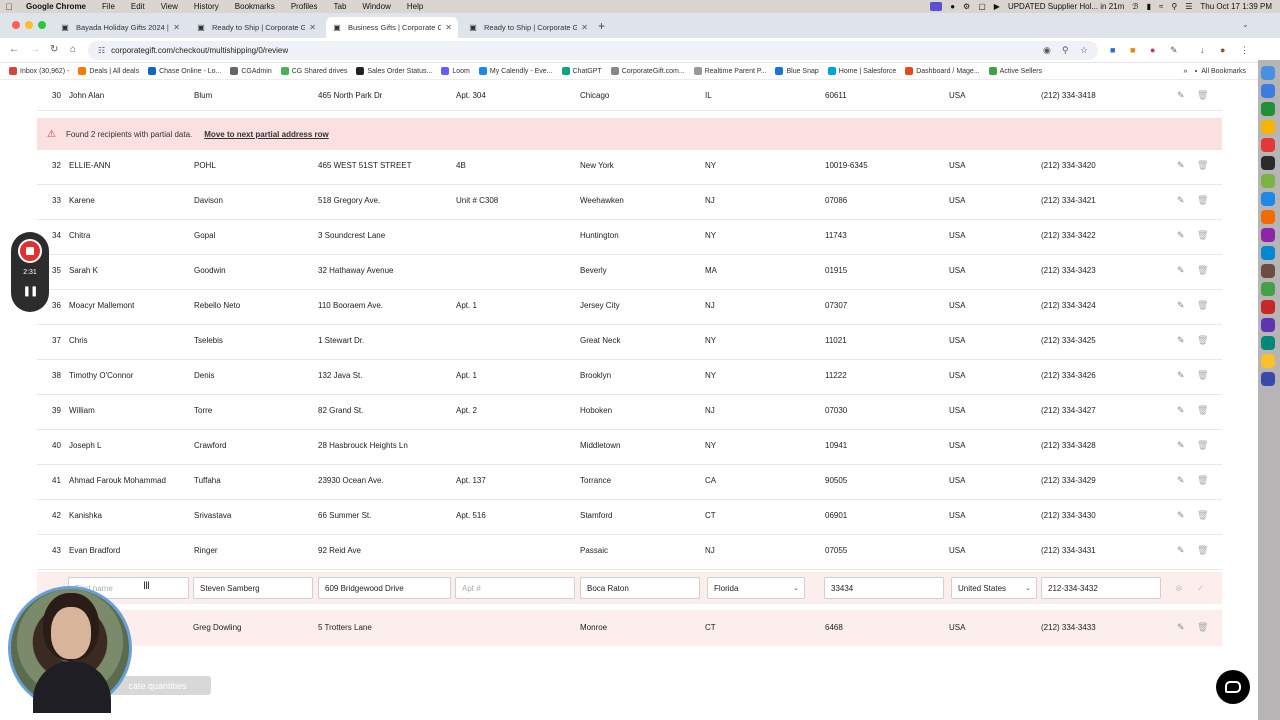 Image resolution: width=1280 pixels, height=720 pixels. Describe the element at coordinates (39, 71) in the screenshot. I see `bookmark-inbox: Inbox (30,962) -` at that location.